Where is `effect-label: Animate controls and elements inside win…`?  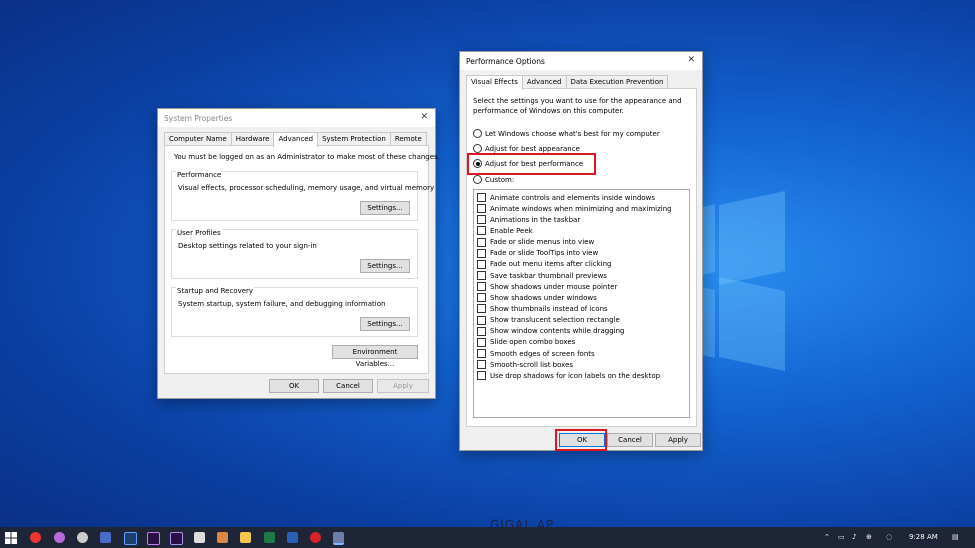
effect-label: Animate controls and elements inside win… is located at coordinates (572, 197).